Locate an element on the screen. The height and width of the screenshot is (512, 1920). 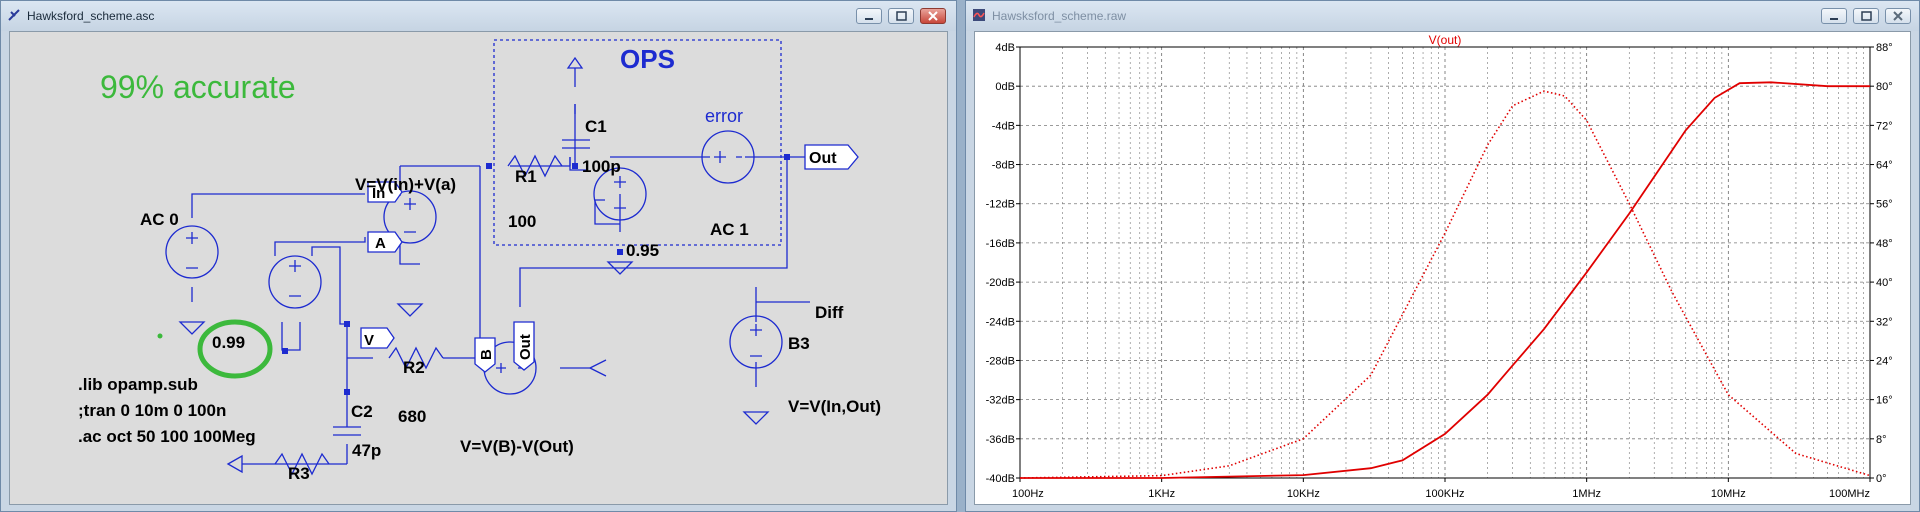
label-r2: R2 is located at coordinates (414, 367).